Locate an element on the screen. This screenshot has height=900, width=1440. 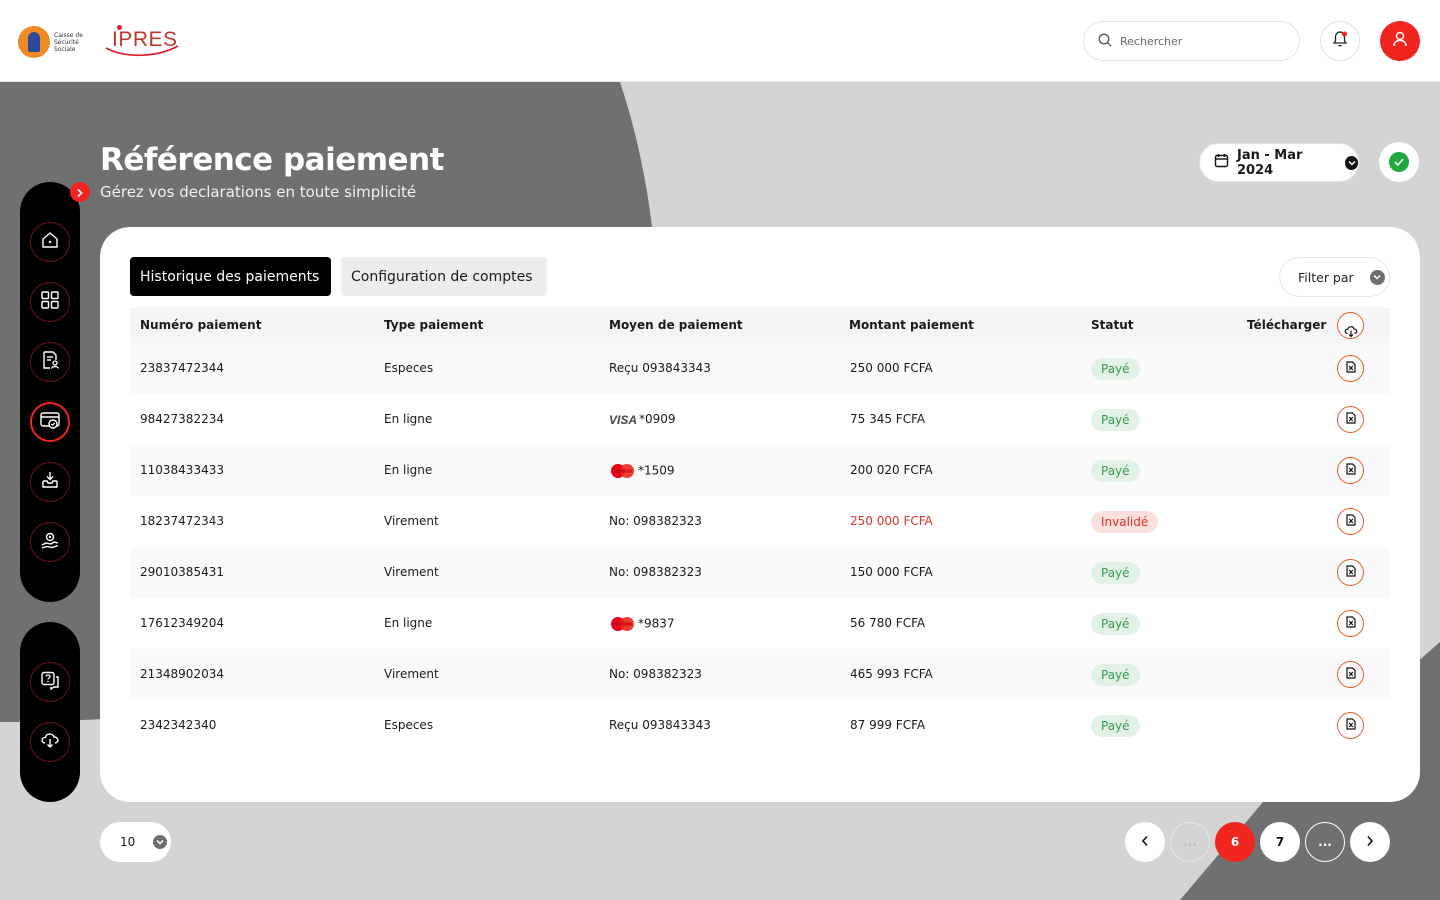
pagination-prev-button is located at coordinates (1145, 842).